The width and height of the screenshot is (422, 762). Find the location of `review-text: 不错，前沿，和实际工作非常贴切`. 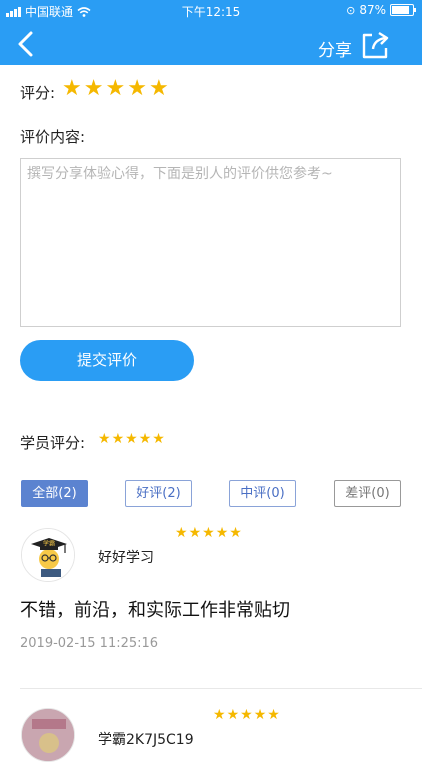

review-text: 不错，前沿，和实际工作非常贴切 is located at coordinates (155, 610).